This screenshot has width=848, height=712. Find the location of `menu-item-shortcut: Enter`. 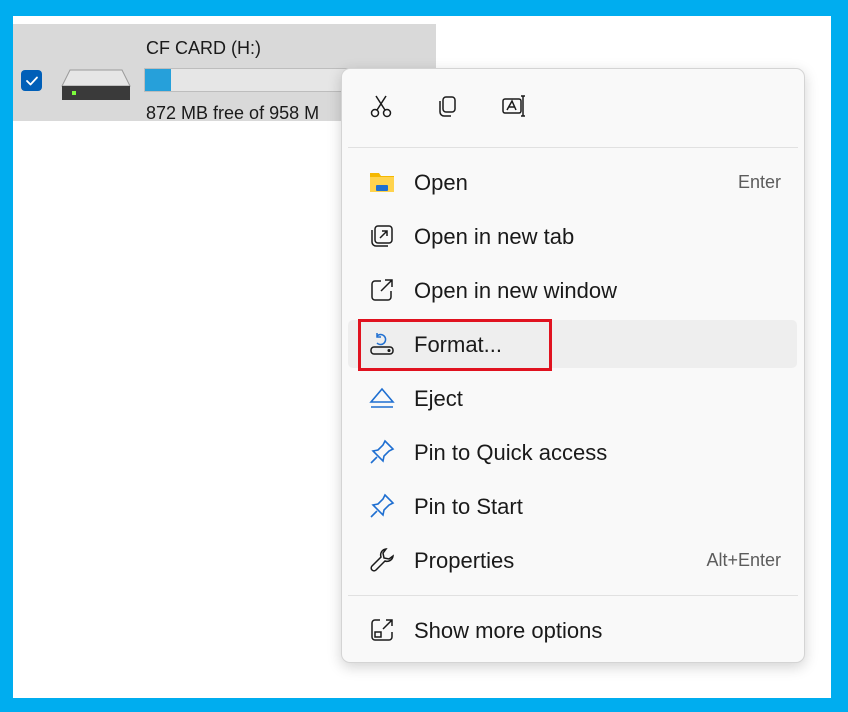

menu-item-shortcut: Enter is located at coordinates (759, 182).